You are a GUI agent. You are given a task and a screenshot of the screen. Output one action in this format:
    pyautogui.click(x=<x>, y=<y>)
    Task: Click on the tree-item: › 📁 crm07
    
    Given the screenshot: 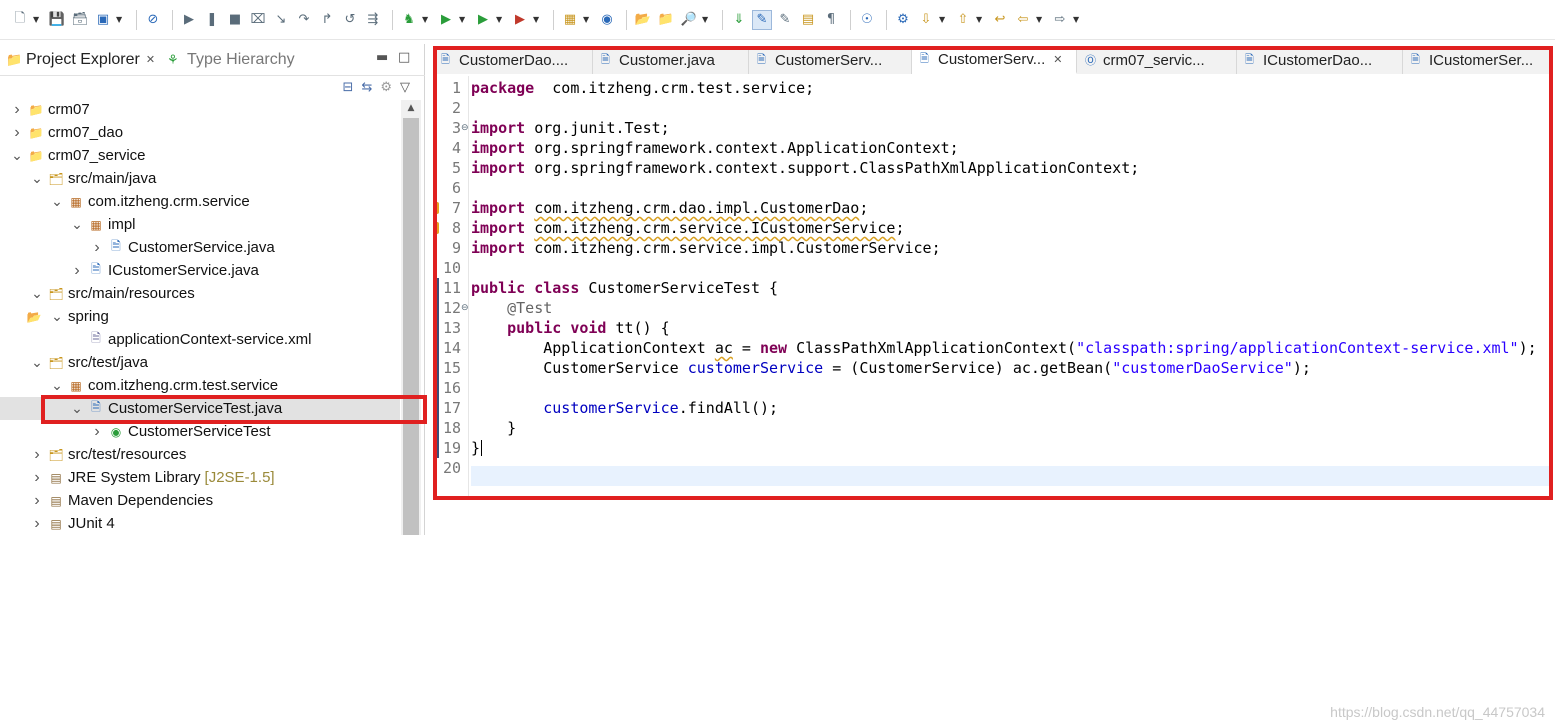 What is the action you would take?
    pyautogui.click(x=200, y=109)
    